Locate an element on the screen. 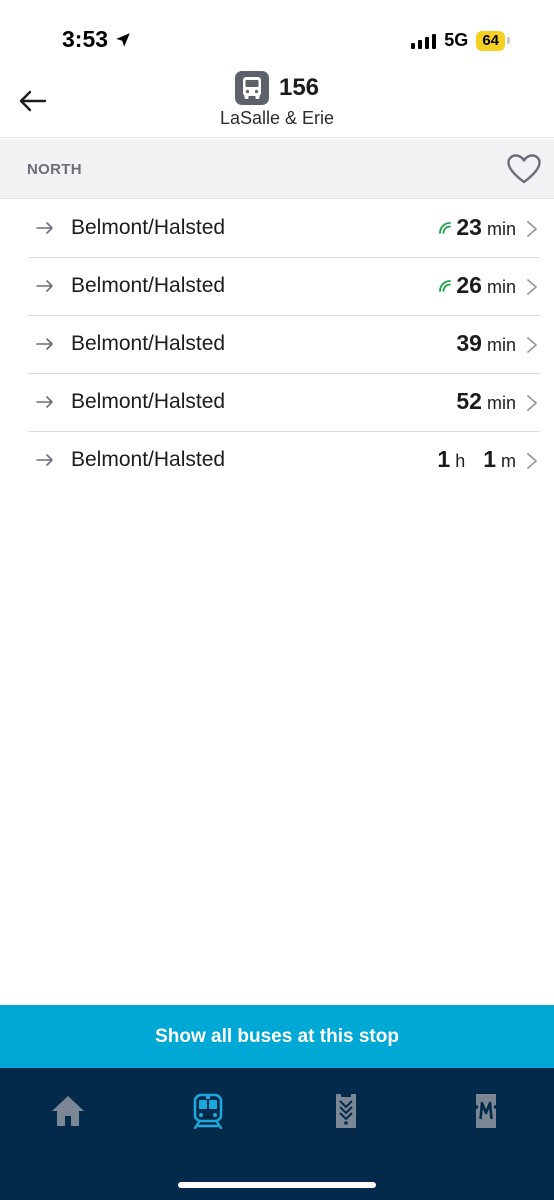  network-type: 5G is located at coordinates (456, 40).